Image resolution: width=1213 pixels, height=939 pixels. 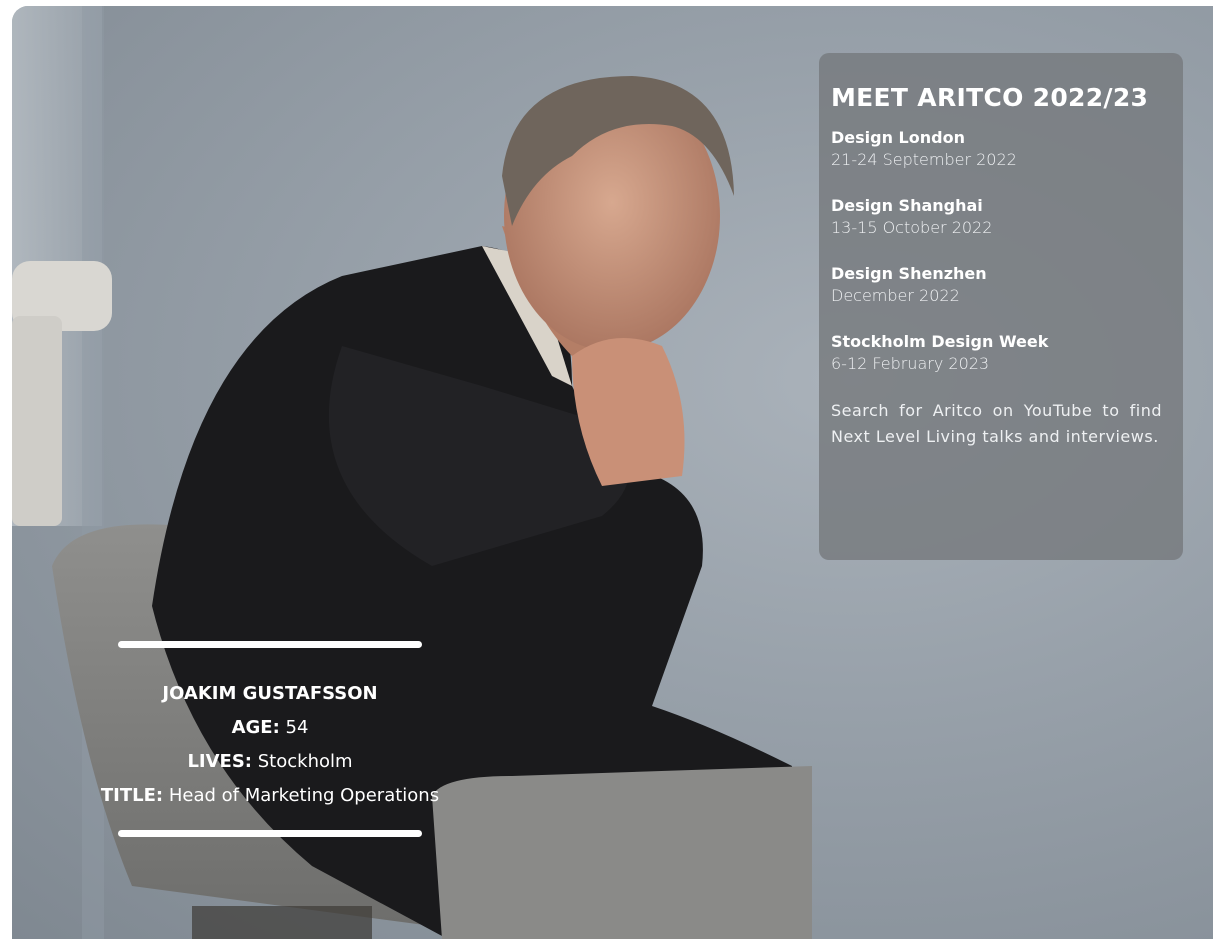 What do you see at coordinates (304, 795) in the screenshot?
I see `title-value: Head of Marketing Operations` at bounding box center [304, 795].